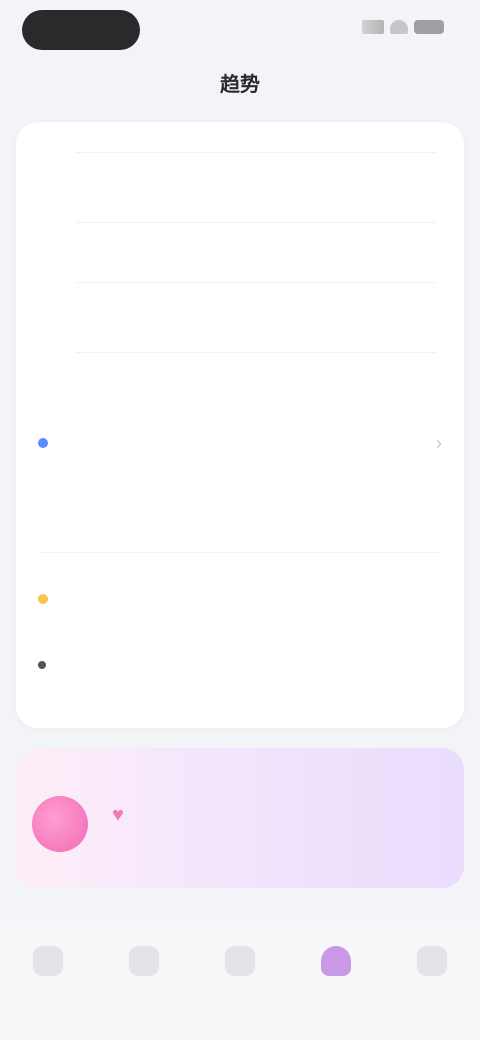 The image size is (480, 1040). Describe the element at coordinates (118, 815) in the screenshot. I see `heart-icon: ♥` at that location.